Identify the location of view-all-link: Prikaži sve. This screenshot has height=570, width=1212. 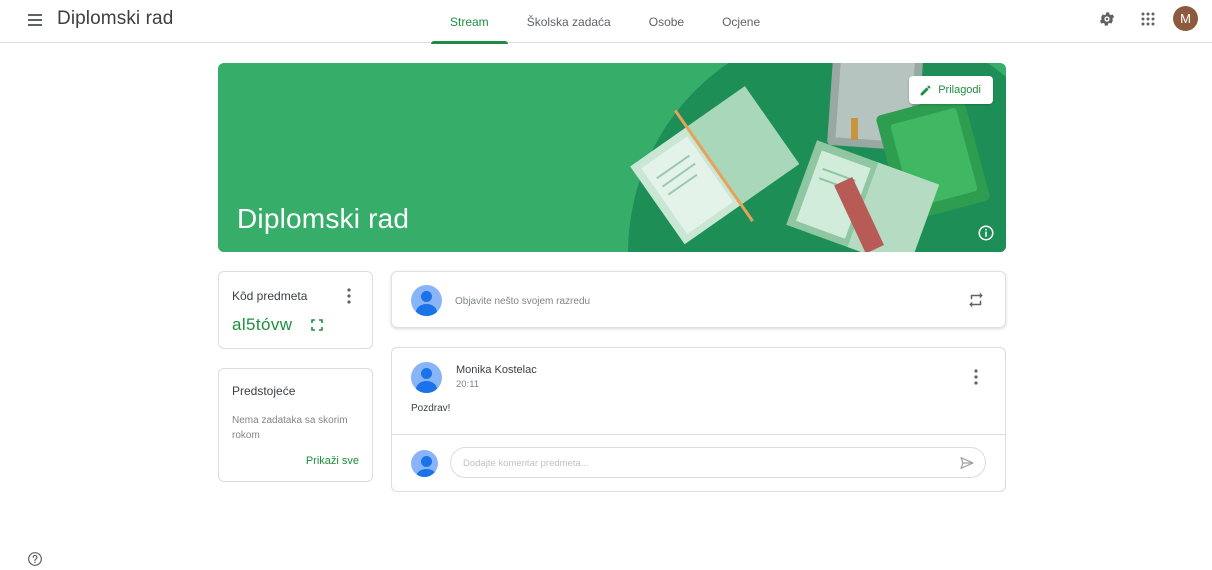
(332, 461).